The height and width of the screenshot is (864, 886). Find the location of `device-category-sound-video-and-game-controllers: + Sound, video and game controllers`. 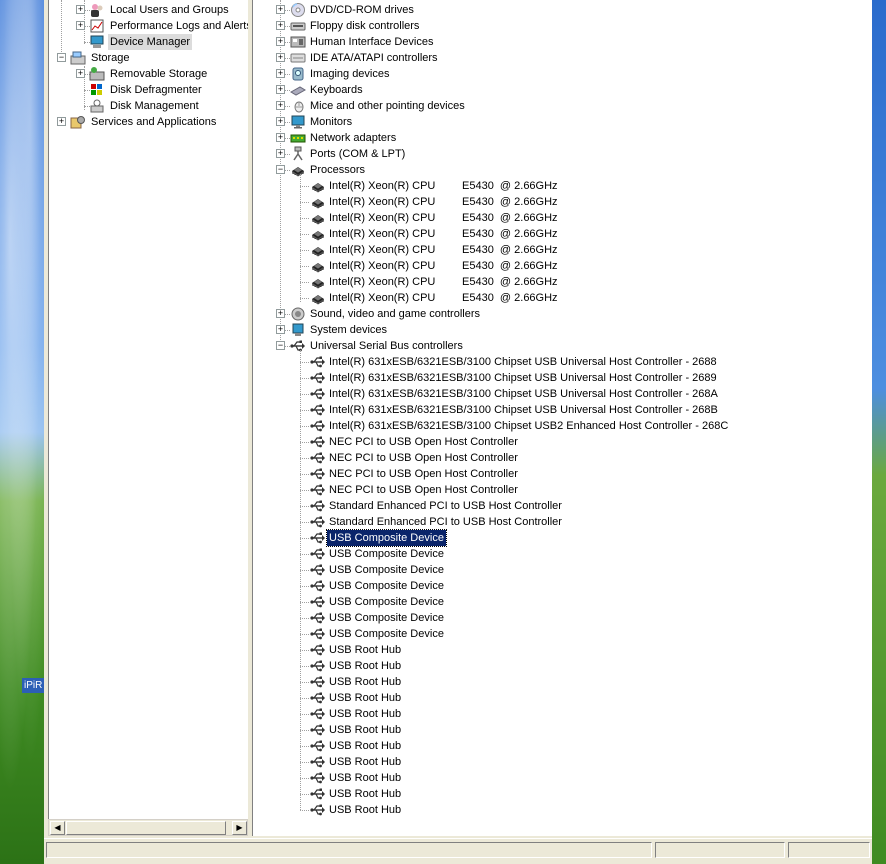

device-category-sound-video-and-game-controllers: + Sound, video and game controllers is located at coordinates (562, 314).